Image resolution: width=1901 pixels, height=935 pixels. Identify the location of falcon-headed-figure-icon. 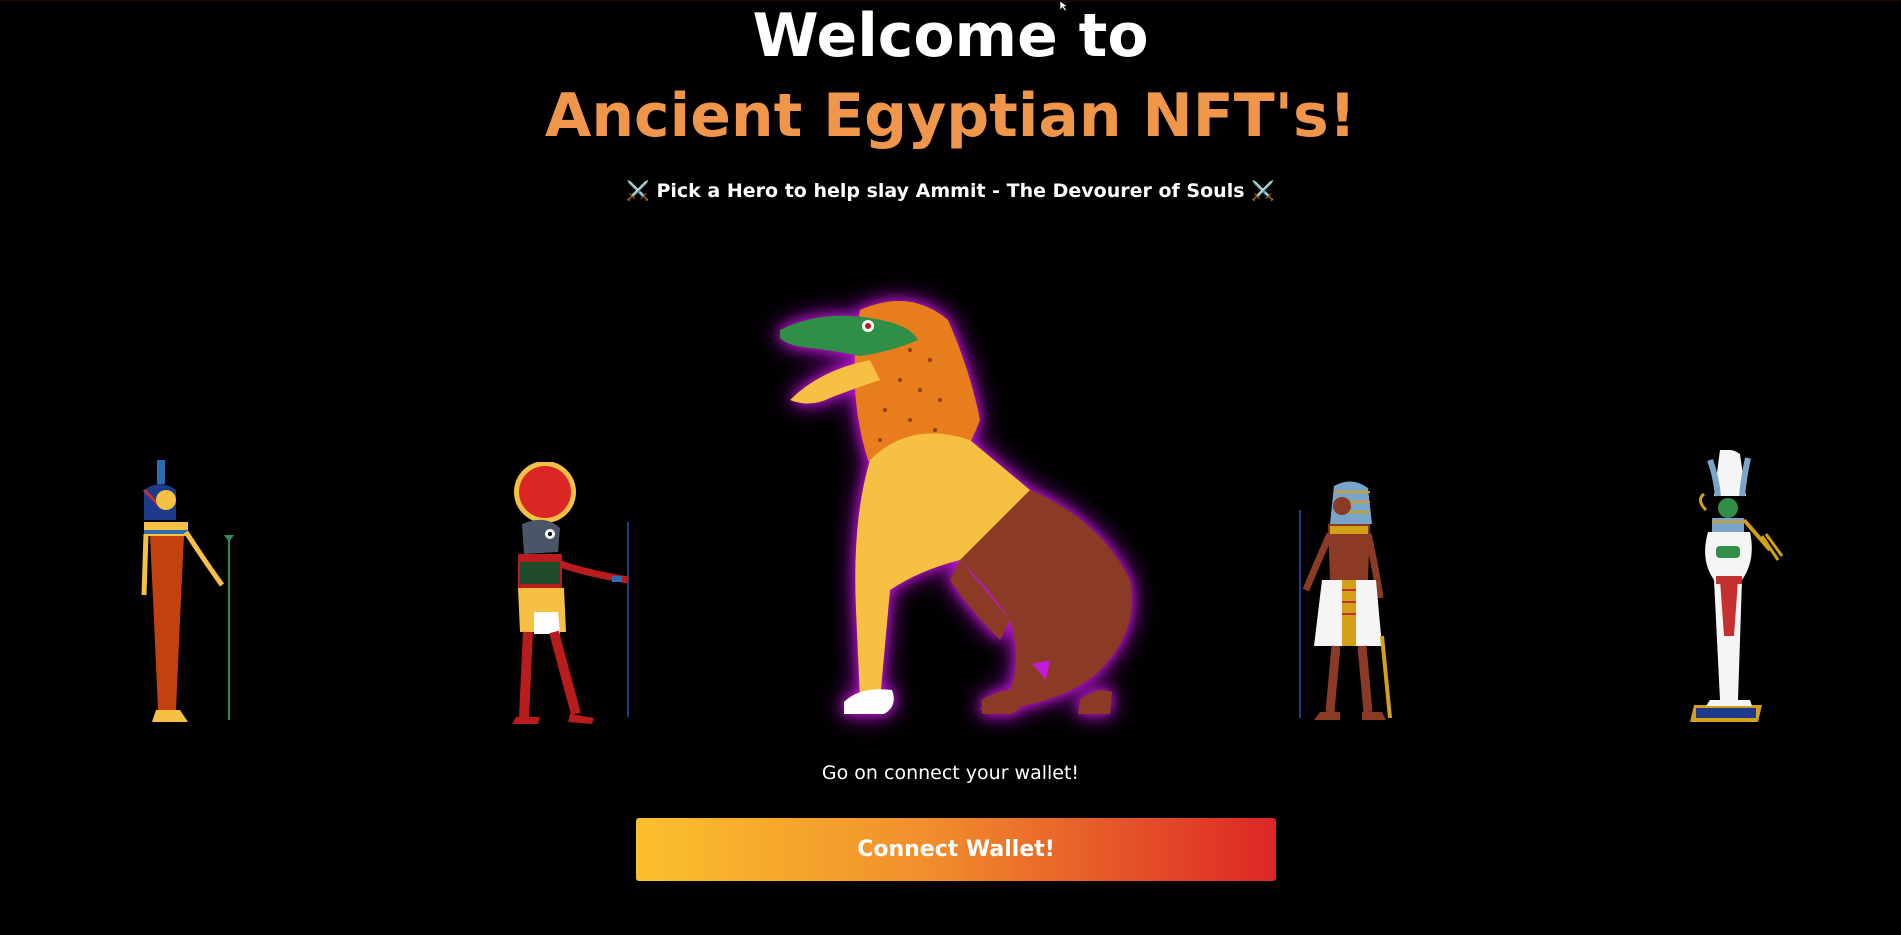
(570, 593).